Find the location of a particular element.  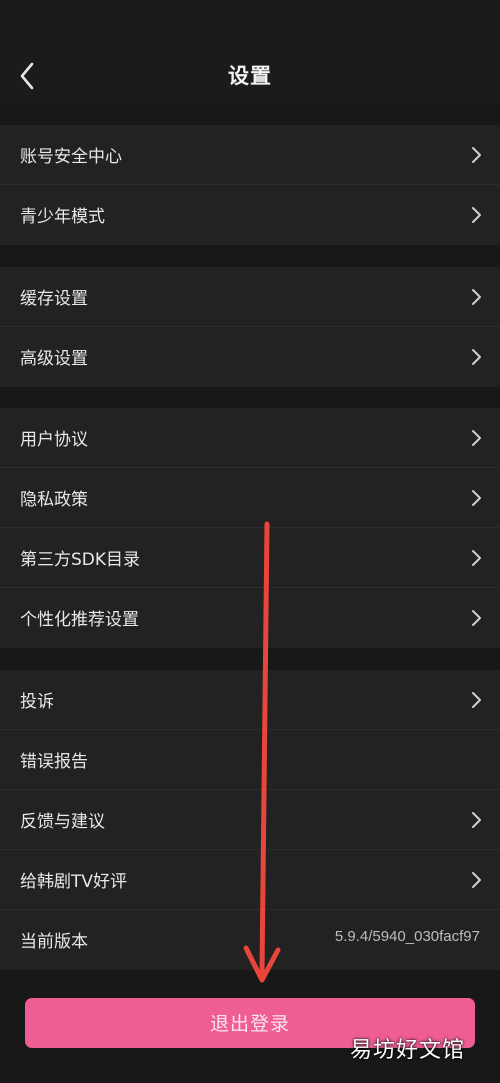

settings-item-label: 第三方SDK目录 is located at coordinates (80, 560).